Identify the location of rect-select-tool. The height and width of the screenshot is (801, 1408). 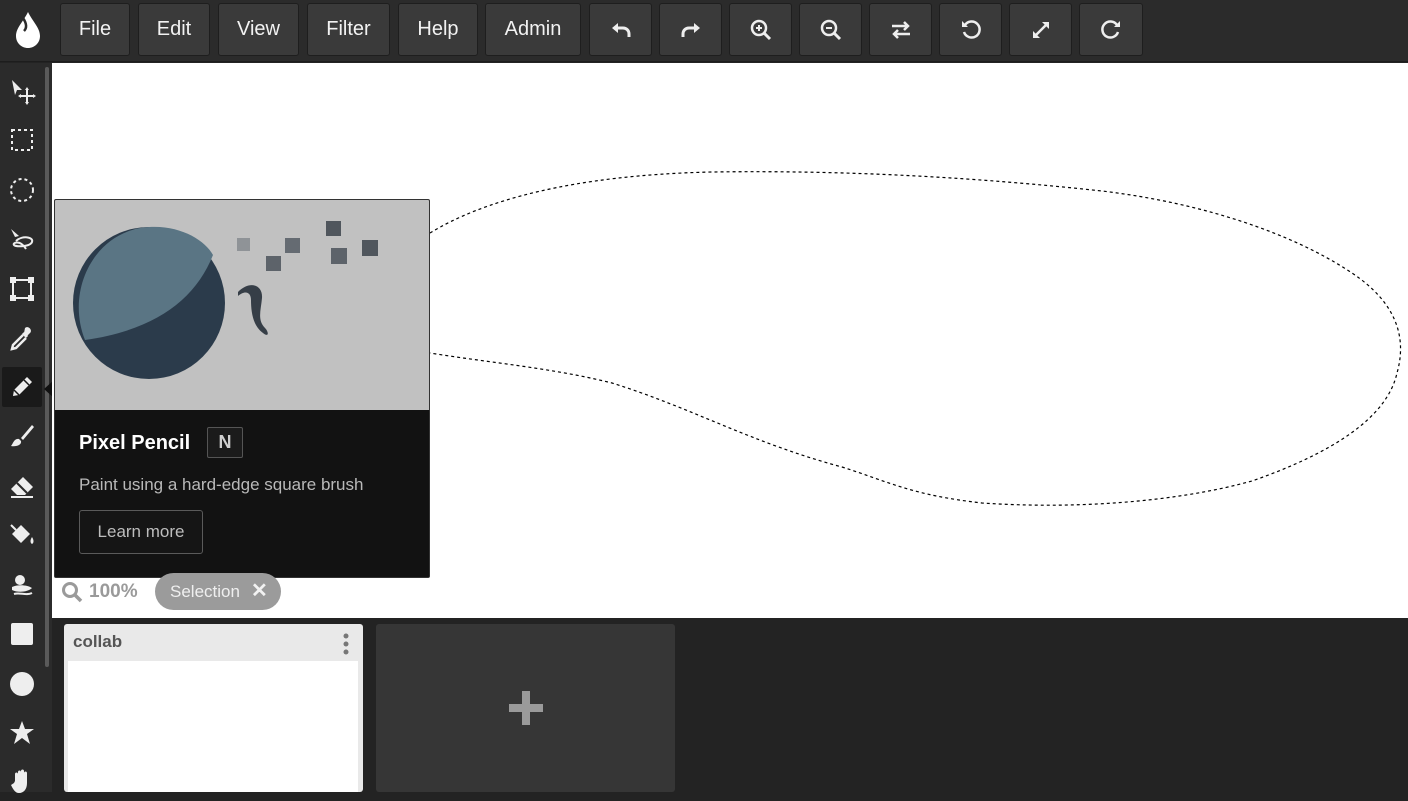
(22, 140).